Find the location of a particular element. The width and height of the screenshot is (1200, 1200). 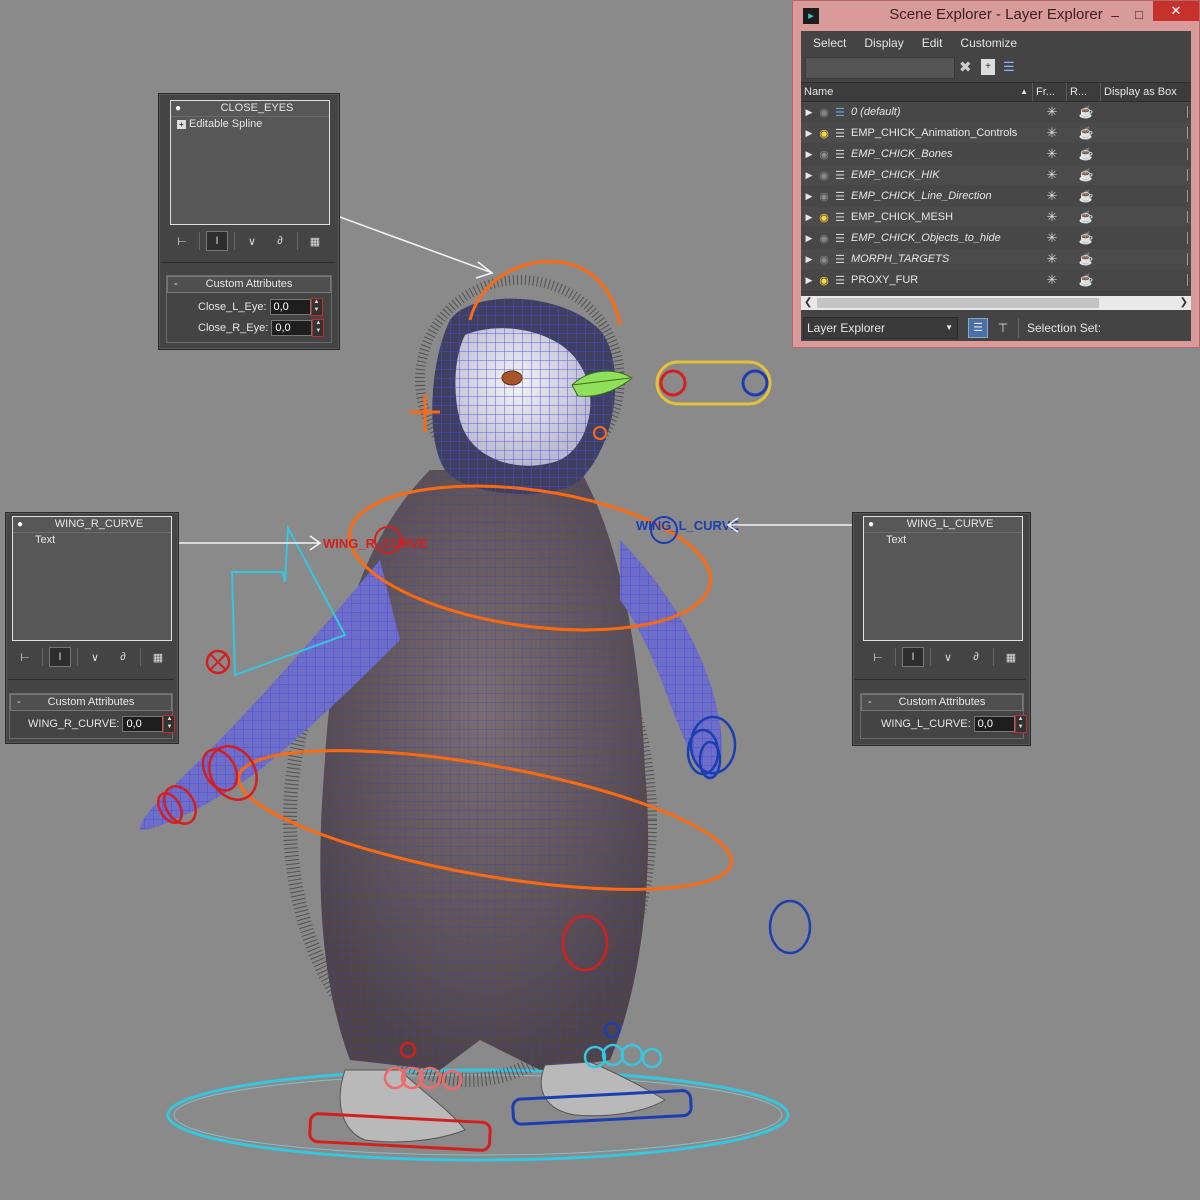

minimize-icon: – is located at coordinates (1115, 15).